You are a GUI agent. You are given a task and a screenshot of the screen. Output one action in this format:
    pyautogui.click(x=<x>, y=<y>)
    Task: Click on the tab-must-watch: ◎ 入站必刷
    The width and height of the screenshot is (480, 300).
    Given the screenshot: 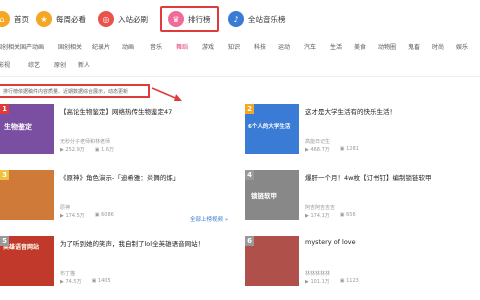 What is the action you would take?
    pyautogui.click(x=123, y=19)
    